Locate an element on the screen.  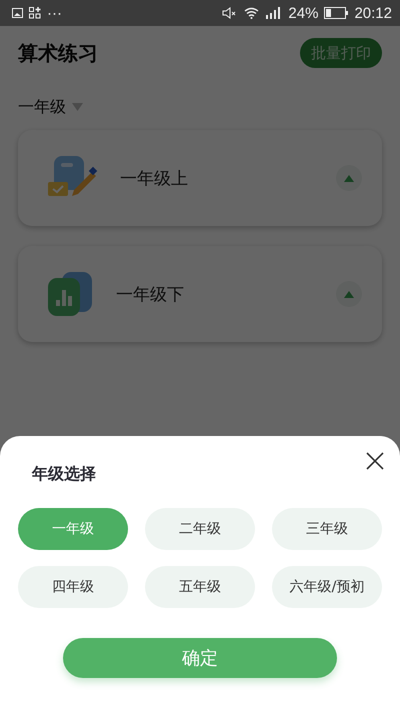
close-icon is located at coordinates (375, 461).